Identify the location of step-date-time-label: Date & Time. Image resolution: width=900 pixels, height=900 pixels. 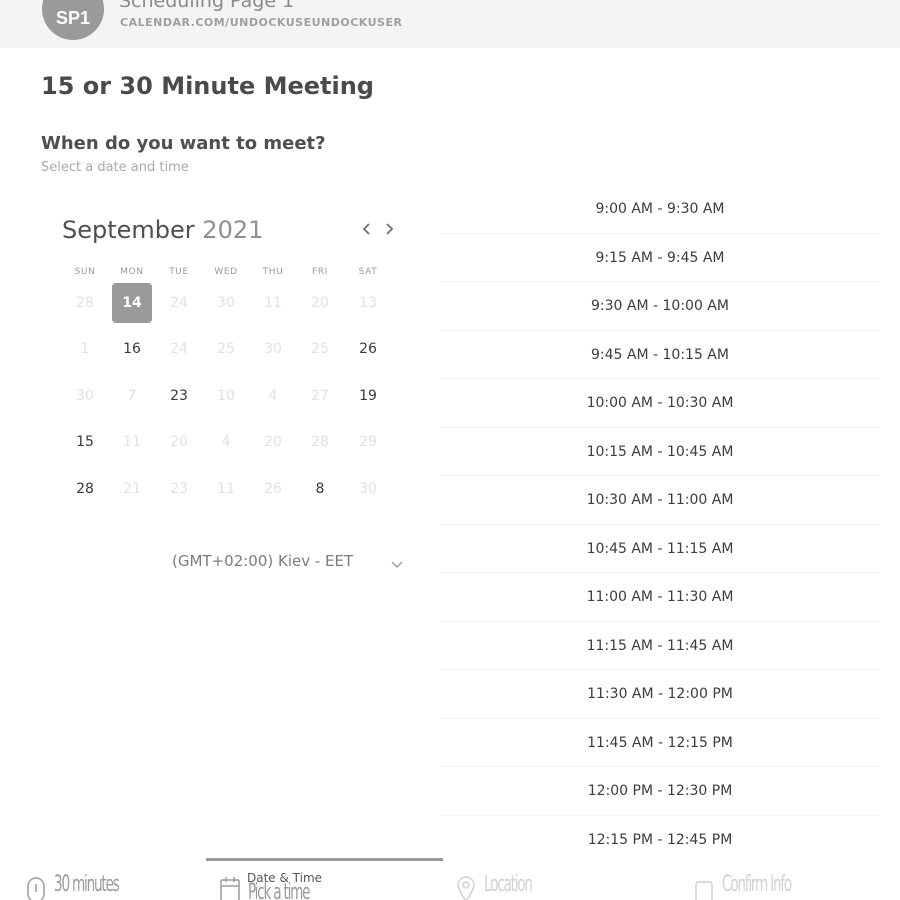
(285, 878).